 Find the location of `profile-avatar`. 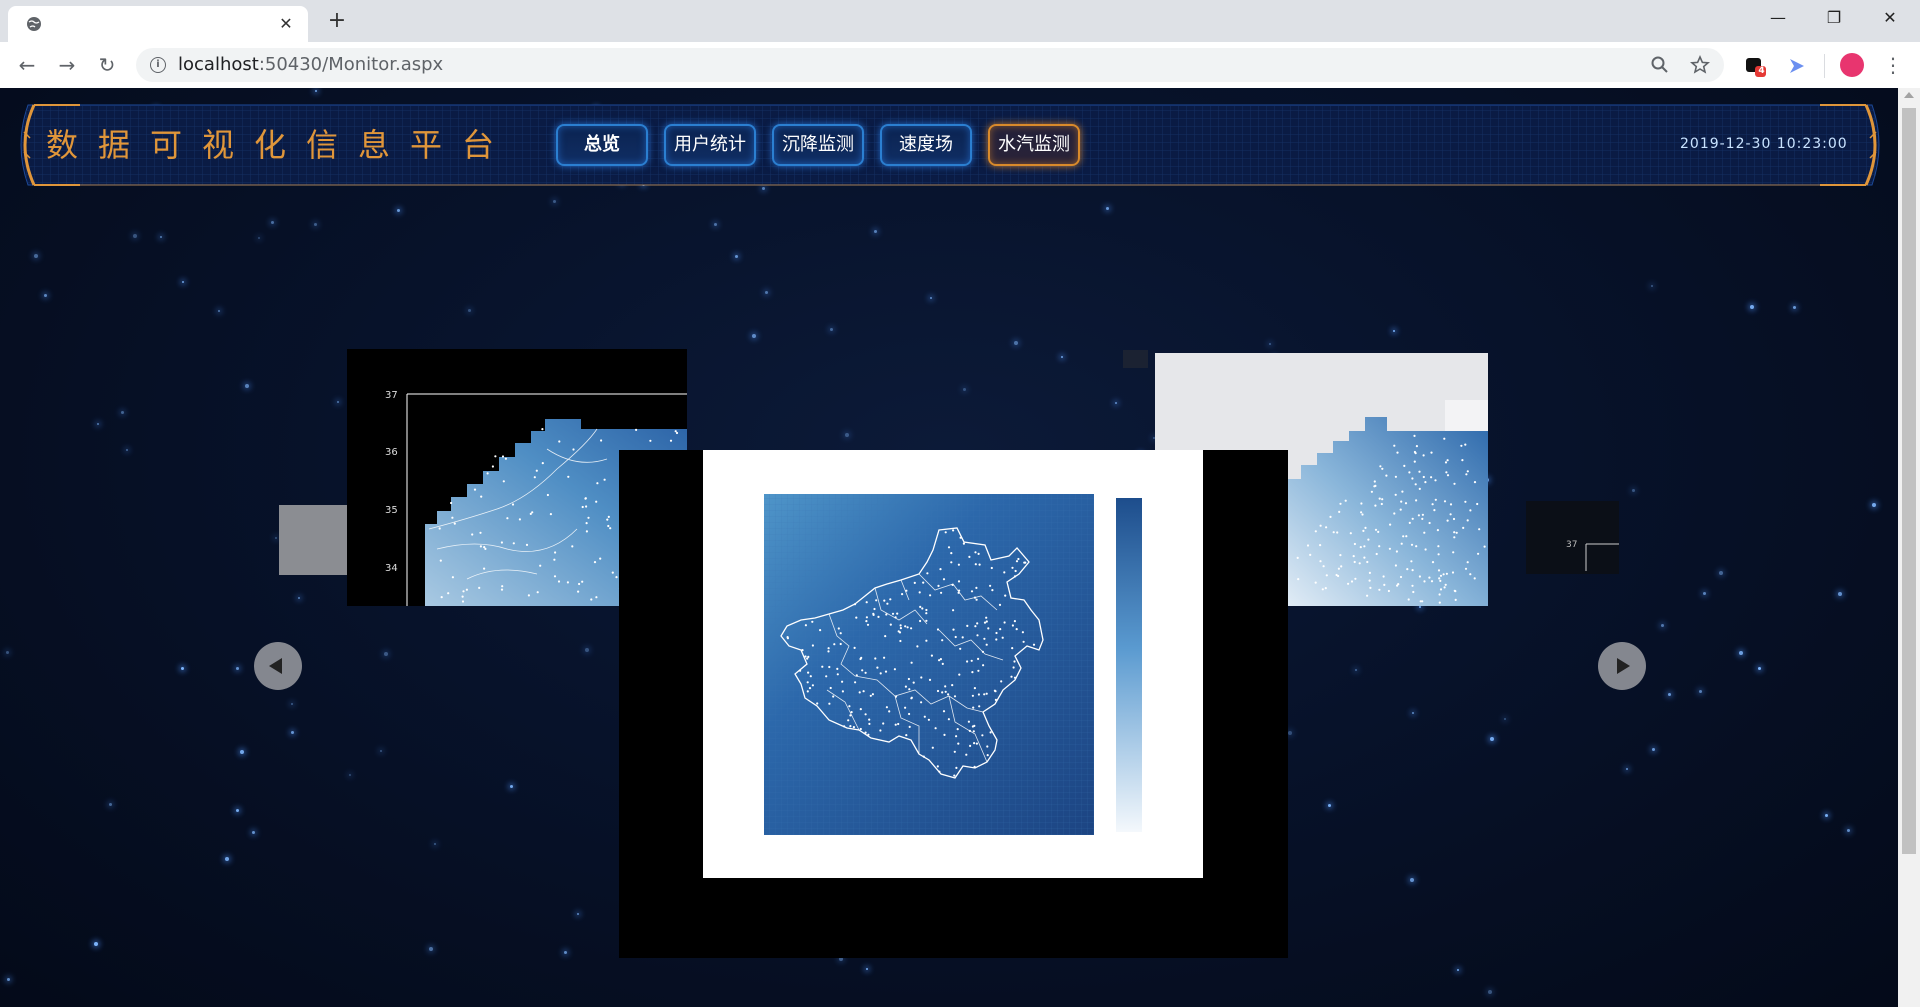

profile-avatar is located at coordinates (1852, 65).